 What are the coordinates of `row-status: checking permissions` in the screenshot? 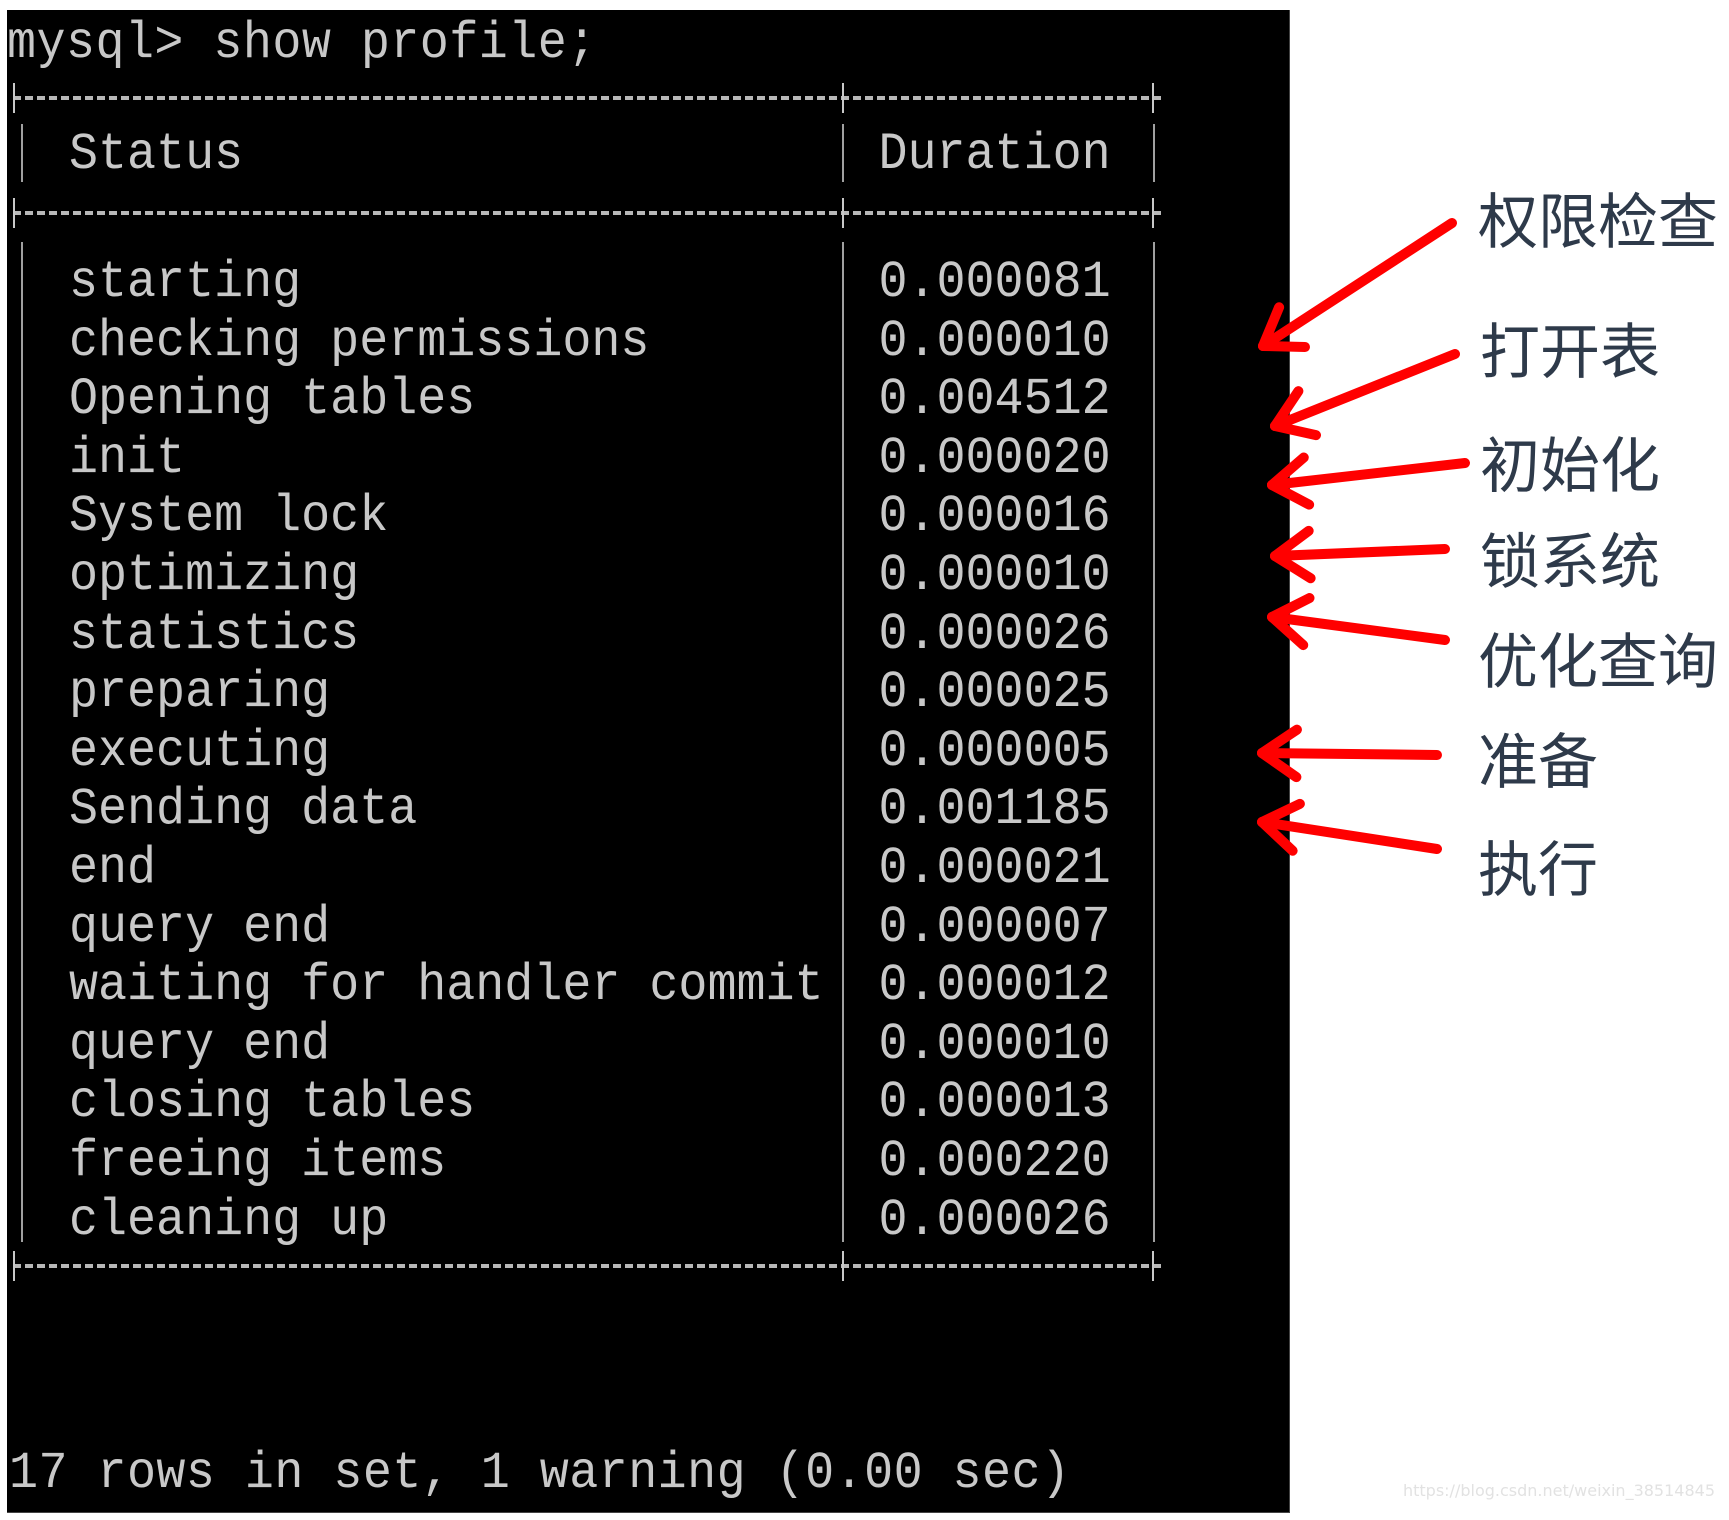 It's located at (359, 341).